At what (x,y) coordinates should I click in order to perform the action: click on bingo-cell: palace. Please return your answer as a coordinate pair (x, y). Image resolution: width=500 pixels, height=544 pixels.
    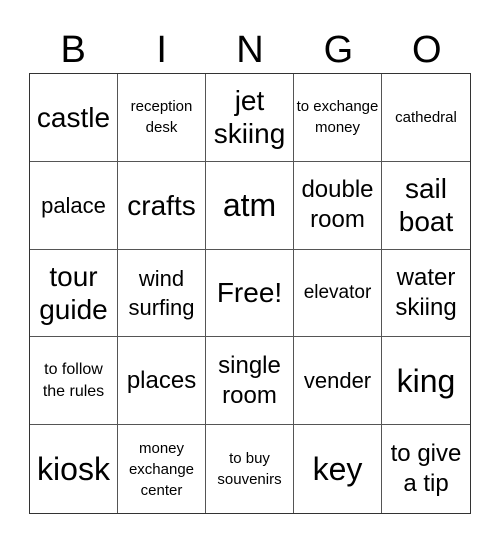
    Looking at the image, I should click on (74, 205).